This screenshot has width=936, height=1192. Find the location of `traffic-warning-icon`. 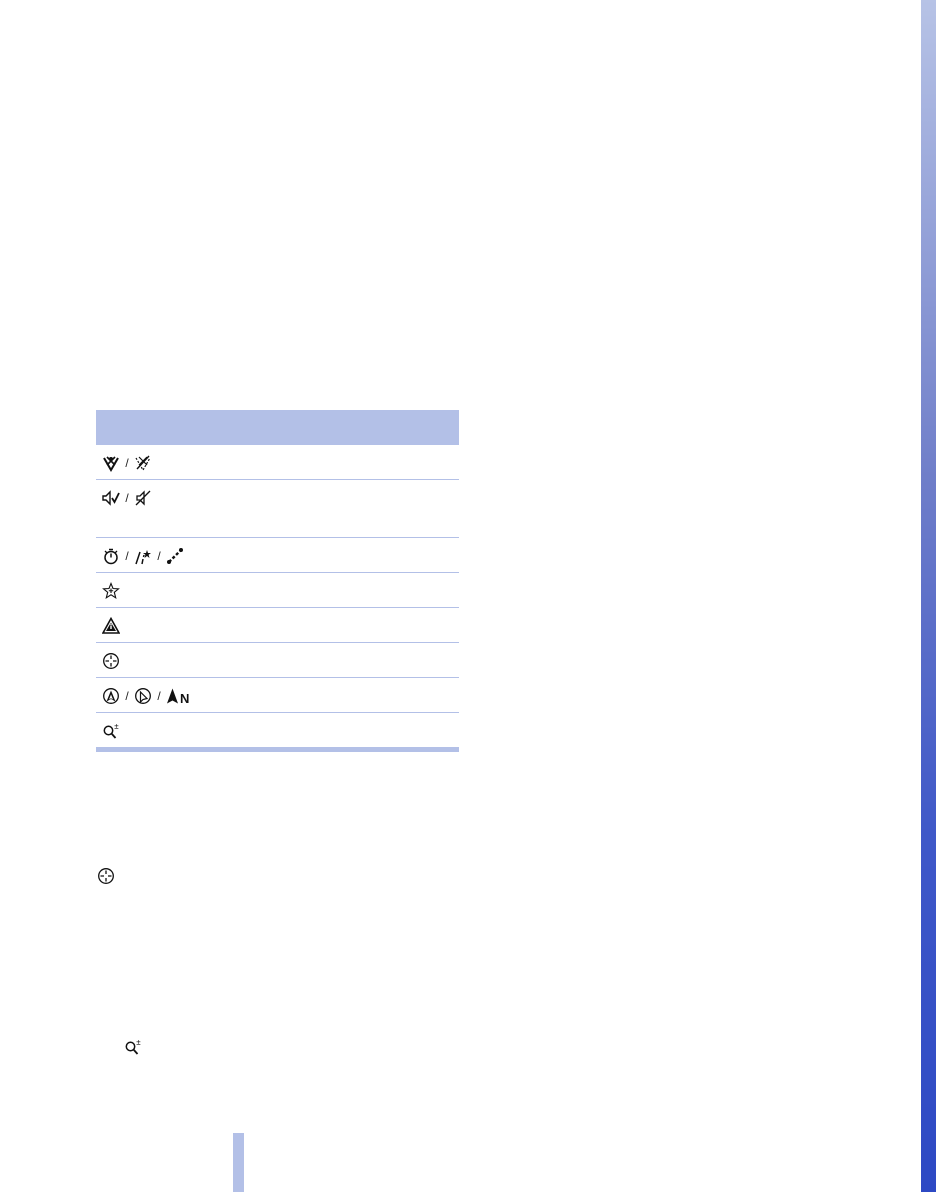

traffic-warning-icon is located at coordinates (111, 626).